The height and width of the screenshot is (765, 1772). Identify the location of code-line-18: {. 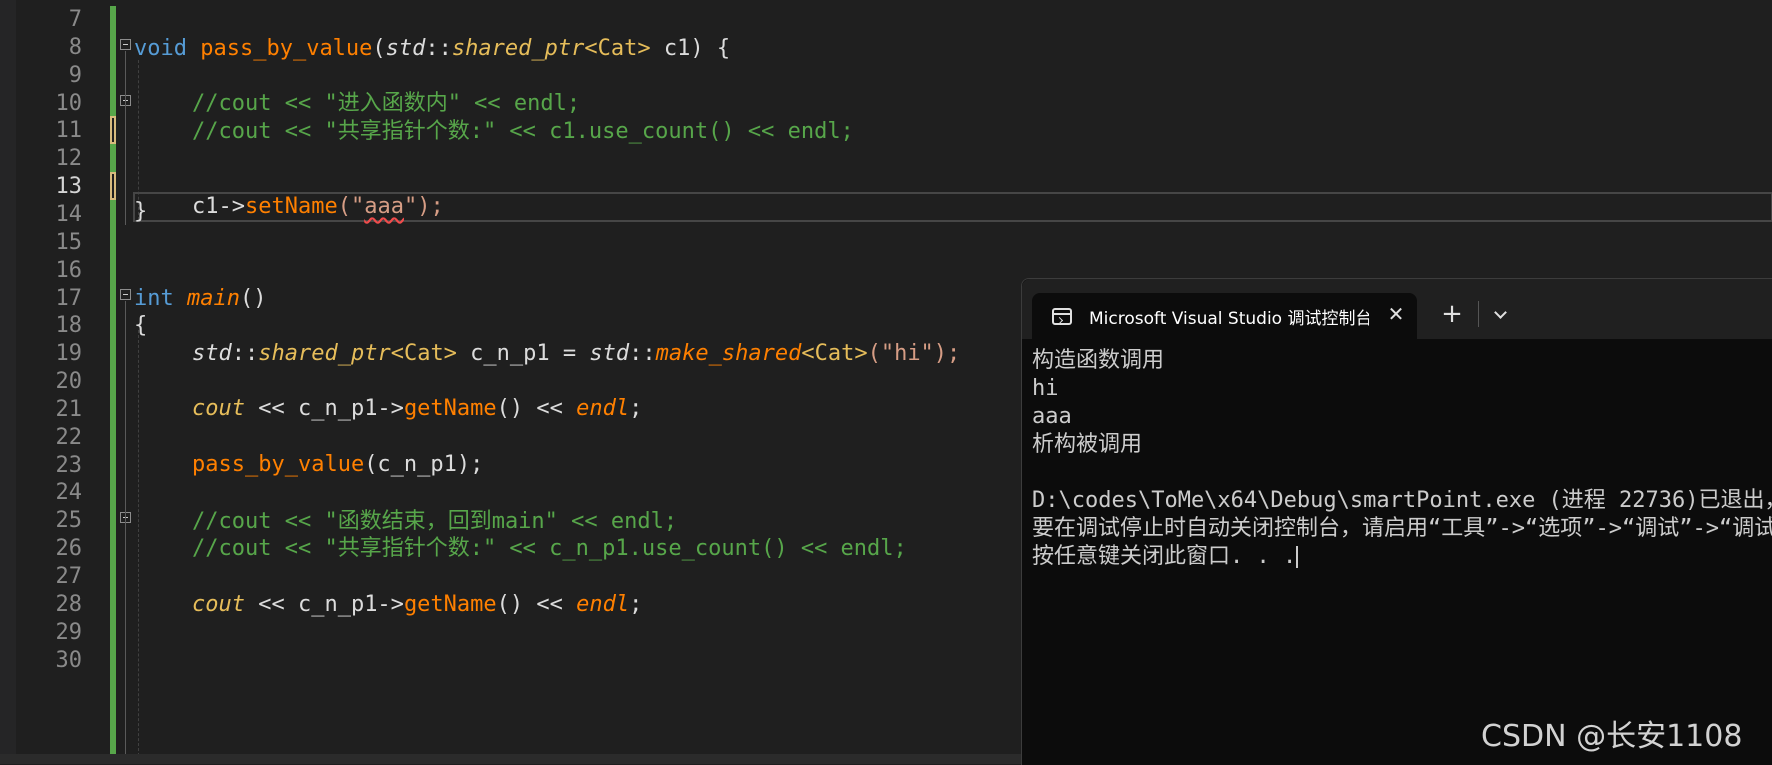
(140, 325).